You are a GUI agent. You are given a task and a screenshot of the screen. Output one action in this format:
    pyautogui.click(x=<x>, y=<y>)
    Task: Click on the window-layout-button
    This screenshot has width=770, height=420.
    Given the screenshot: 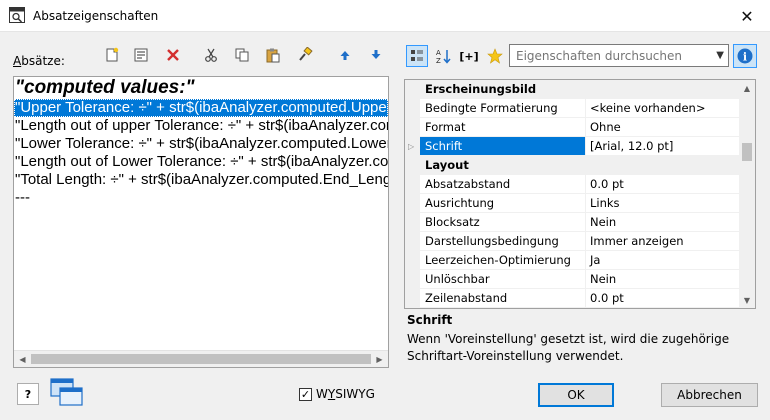 What is the action you would take?
    pyautogui.click(x=67, y=393)
    